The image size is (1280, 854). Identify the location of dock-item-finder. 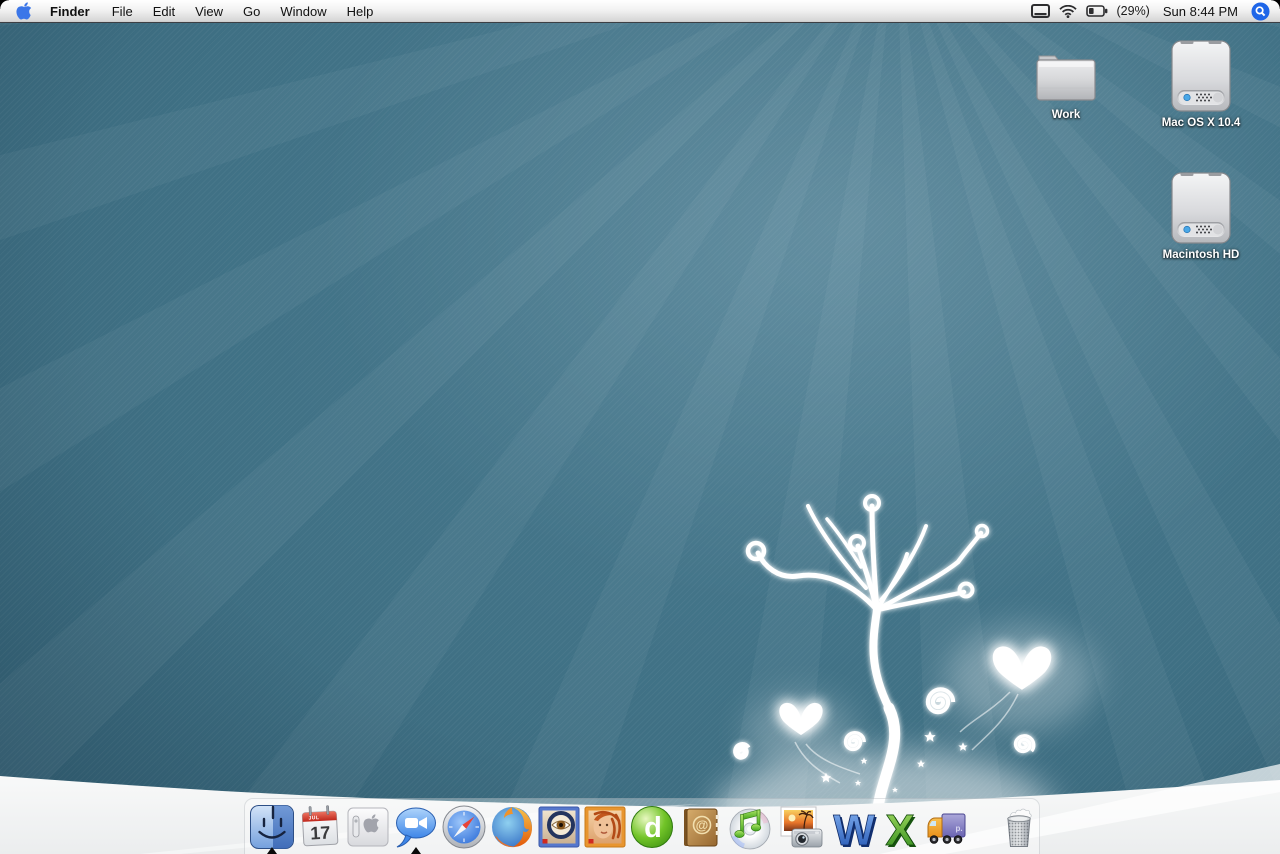
(272, 829).